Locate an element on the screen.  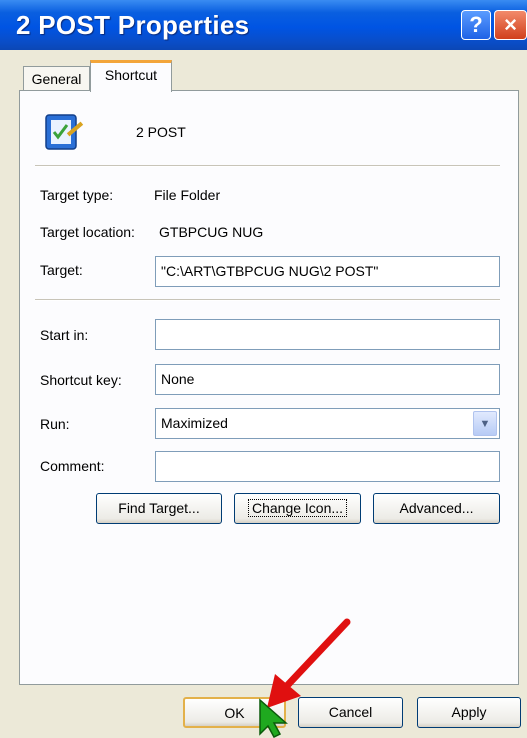
target-type-value: File Folder is located at coordinates (187, 195).